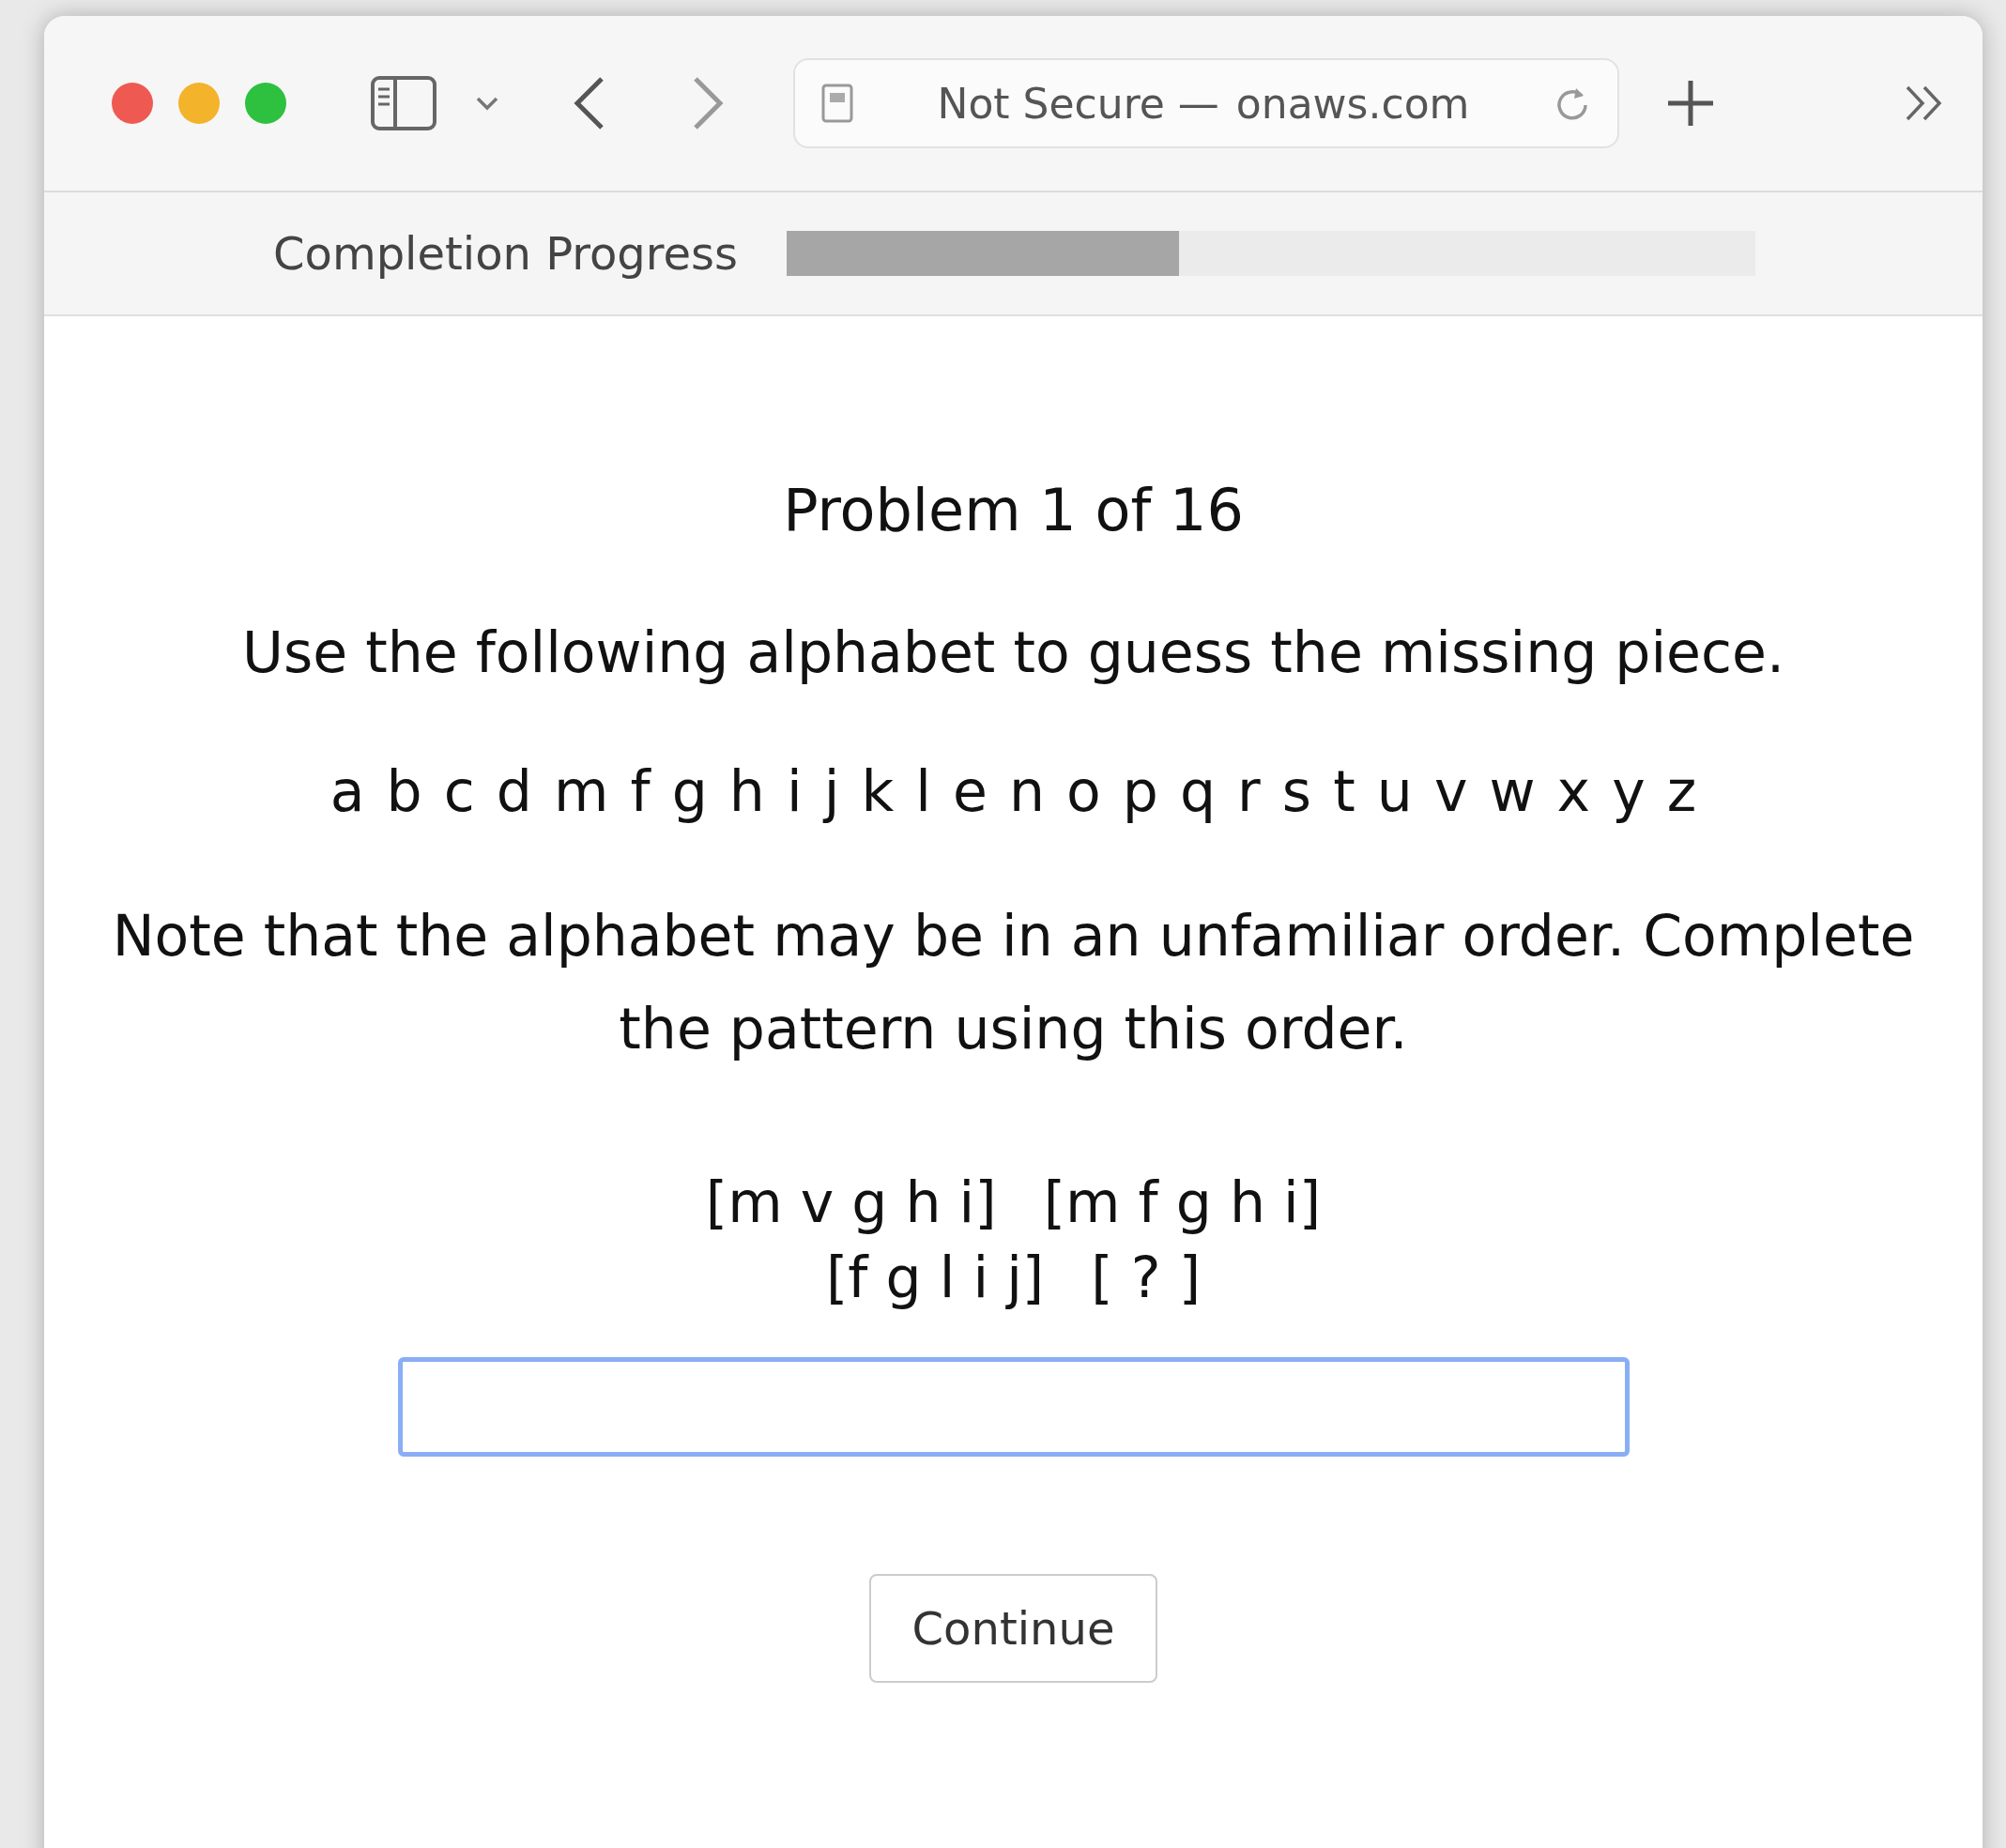 The width and height of the screenshot is (2006, 1848). I want to click on instruction-text: Use the following alphabet to guess the missing piece., so click(1013, 652).